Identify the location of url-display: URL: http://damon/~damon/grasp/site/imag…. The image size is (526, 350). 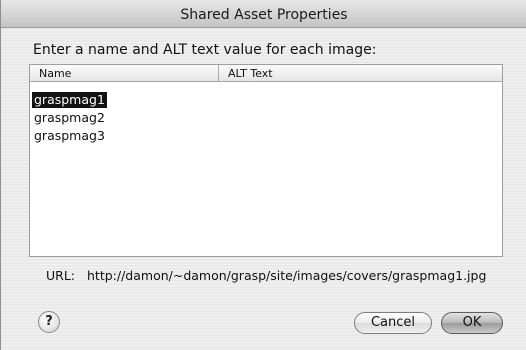
(266, 275).